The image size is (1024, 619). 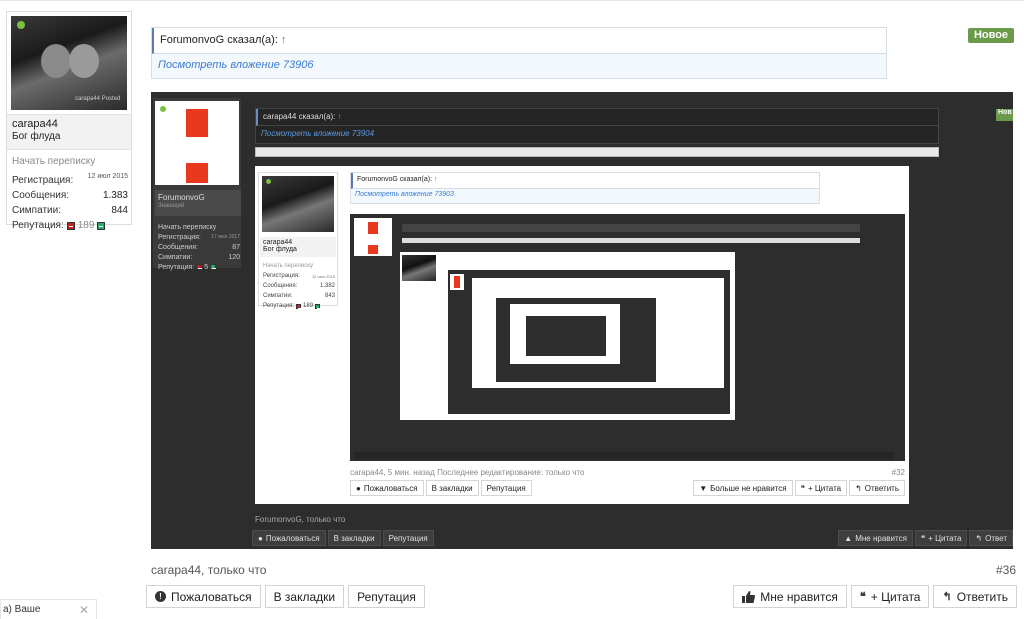 What do you see at coordinates (115, 195) in the screenshot?
I see `messages-value: 1.383` at bounding box center [115, 195].